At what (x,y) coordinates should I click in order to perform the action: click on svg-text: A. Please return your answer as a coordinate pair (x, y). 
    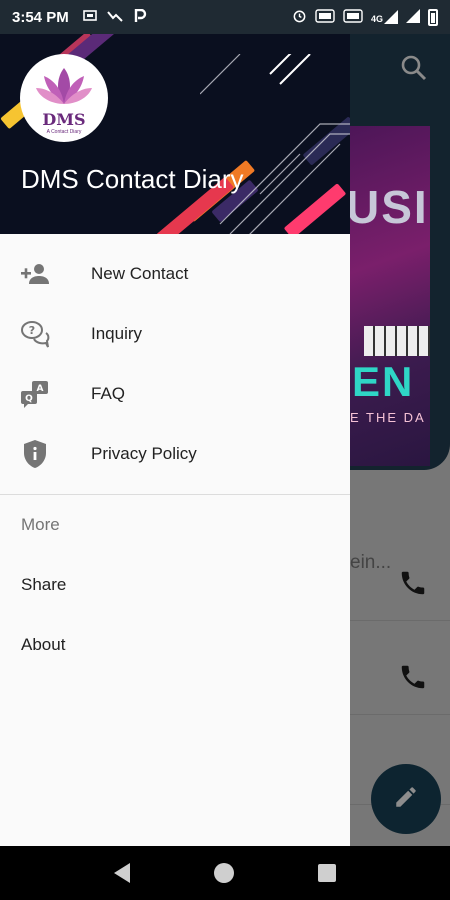
    Looking at the image, I should click on (40, 389).